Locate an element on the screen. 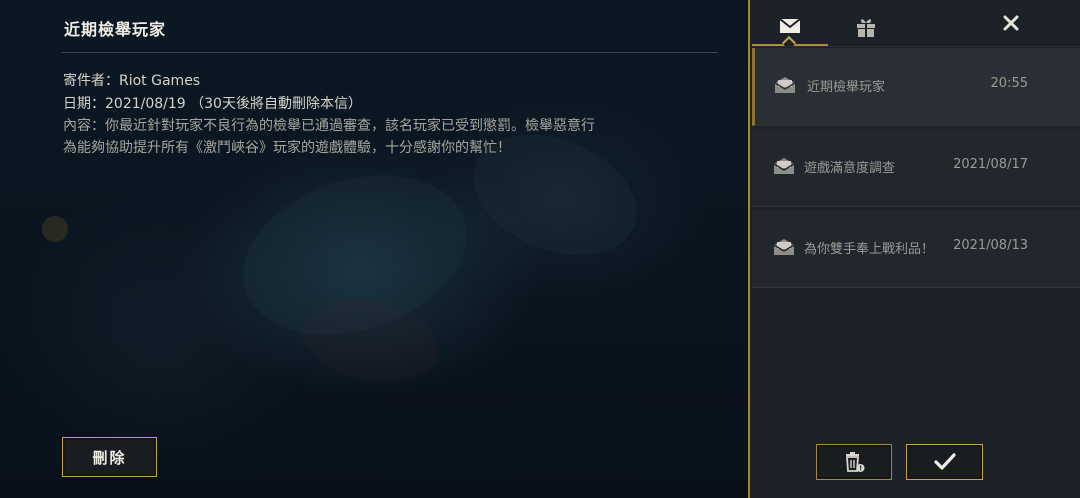  trash-icon is located at coordinates (855, 462).